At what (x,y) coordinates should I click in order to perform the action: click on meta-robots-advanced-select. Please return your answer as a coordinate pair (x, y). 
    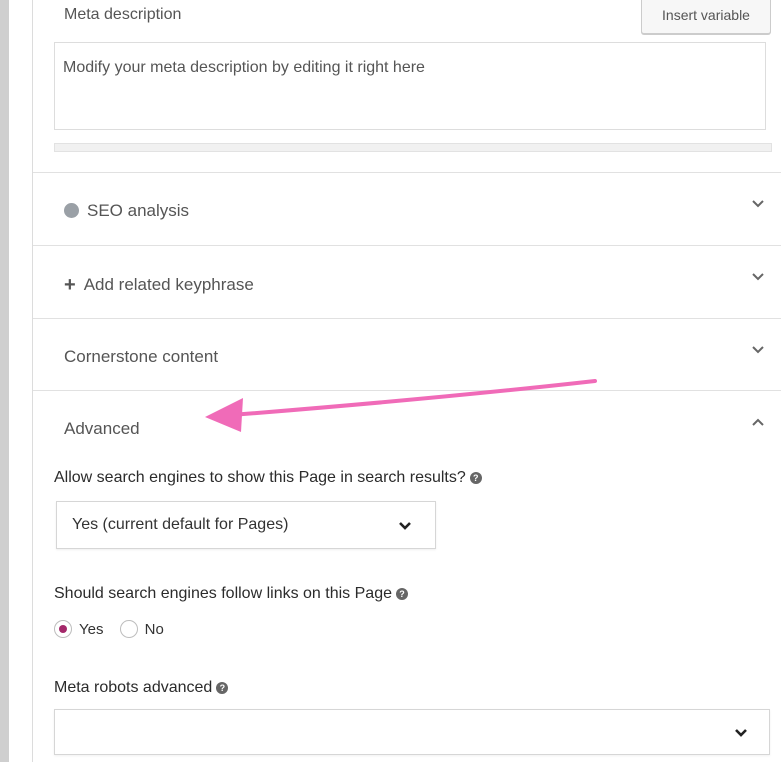
    Looking at the image, I should click on (412, 732).